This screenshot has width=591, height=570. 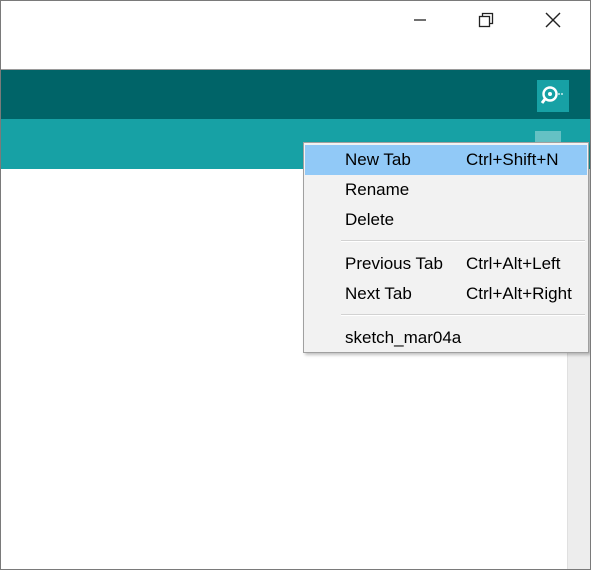 What do you see at coordinates (446, 264) in the screenshot?
I see `menu-item-previous-tab: Previous Tab Ctrl+Alt+Left` at bounding box center [446, 264].